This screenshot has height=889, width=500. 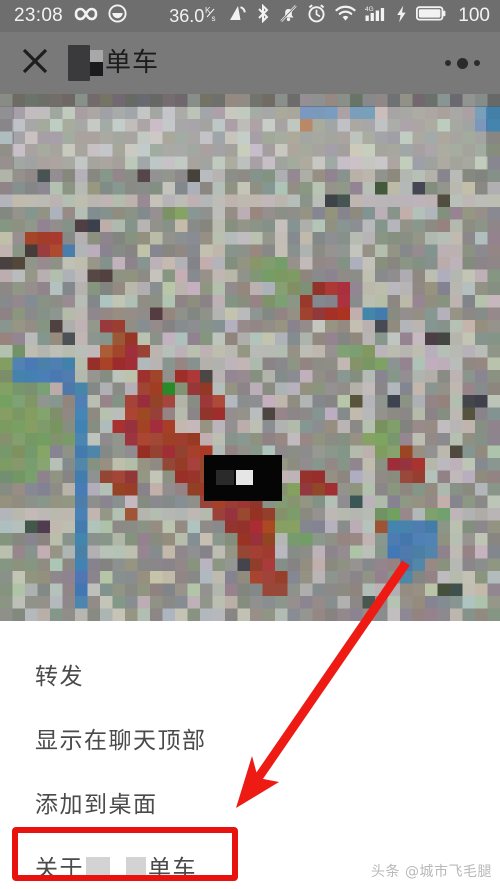 I want to click on watermark-text: 头条 @城市飞毛腿, so click(x=431, y=872).